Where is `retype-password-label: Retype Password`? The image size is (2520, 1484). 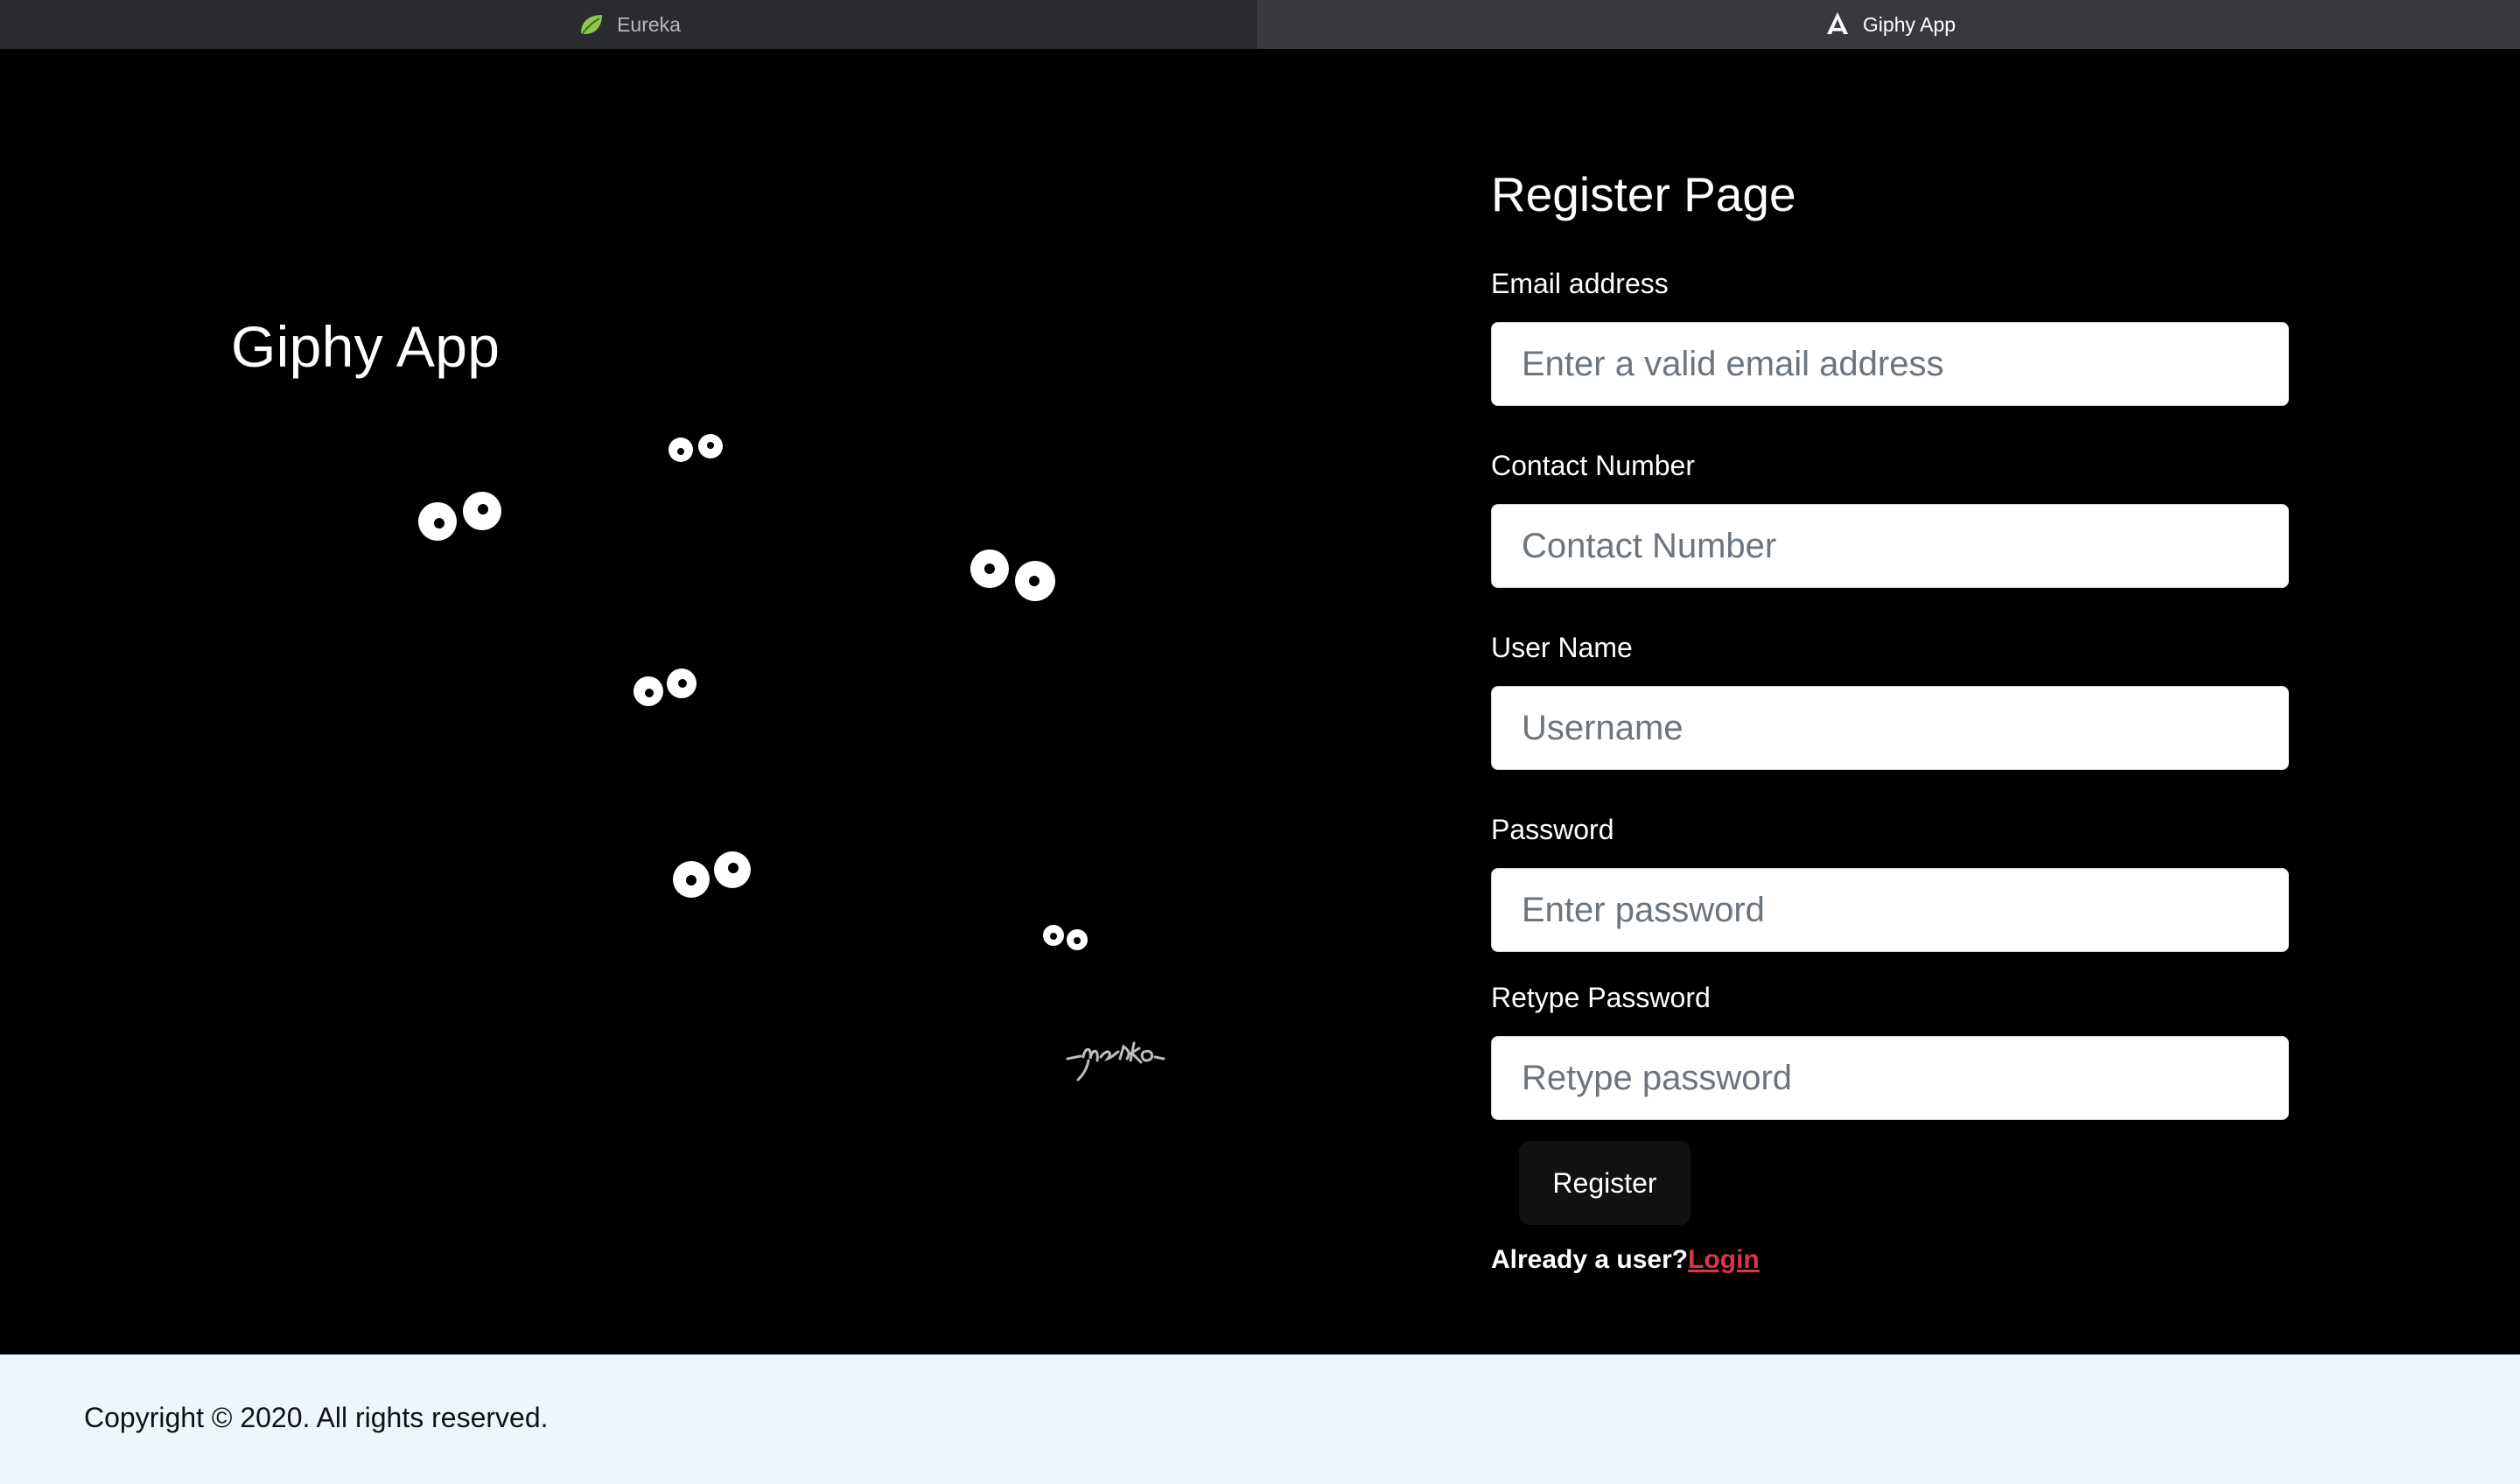
retype-password-label: Retype Password is located at coordinates (1601, 997).